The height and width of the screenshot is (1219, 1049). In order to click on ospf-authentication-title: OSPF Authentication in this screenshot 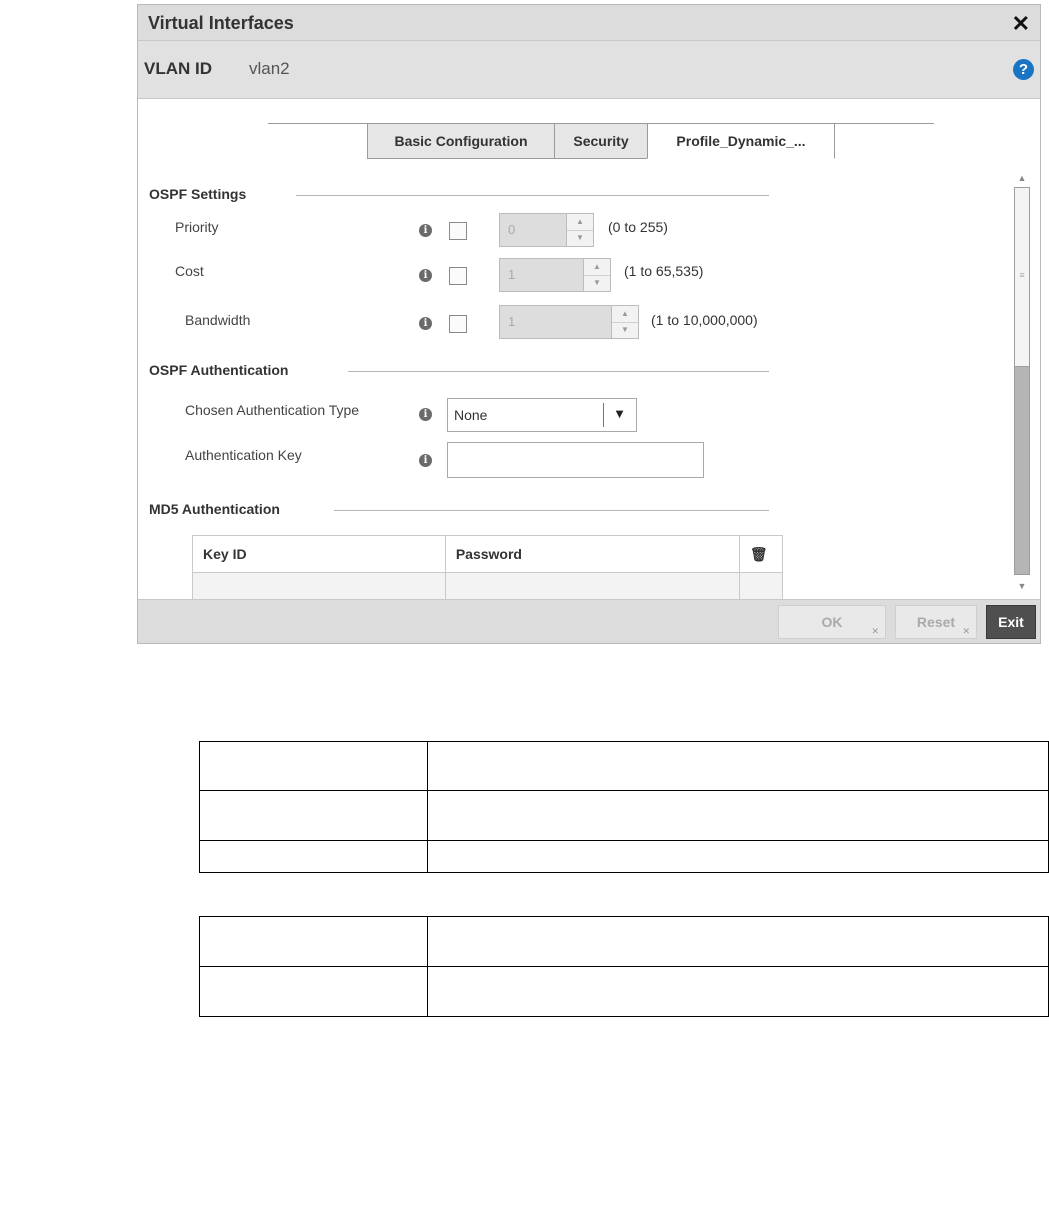, I will do `click(219, 370)`.